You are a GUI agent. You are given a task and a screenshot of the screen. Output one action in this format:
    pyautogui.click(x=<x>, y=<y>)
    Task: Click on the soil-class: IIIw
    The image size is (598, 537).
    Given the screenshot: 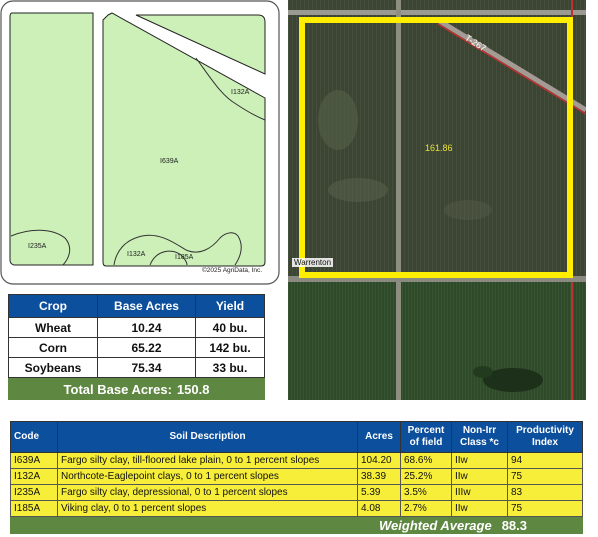 What is the action you would take?
    pyautogui.click(x=479, y=492)
    